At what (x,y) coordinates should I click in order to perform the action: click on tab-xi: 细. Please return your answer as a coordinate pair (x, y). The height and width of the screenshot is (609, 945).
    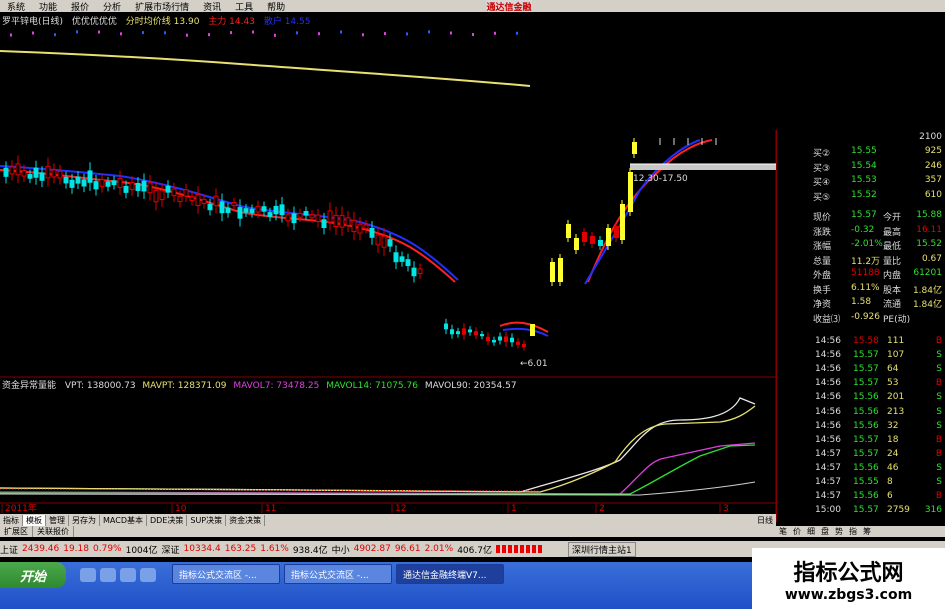
    Looking at the image, I should click on (811, 531).